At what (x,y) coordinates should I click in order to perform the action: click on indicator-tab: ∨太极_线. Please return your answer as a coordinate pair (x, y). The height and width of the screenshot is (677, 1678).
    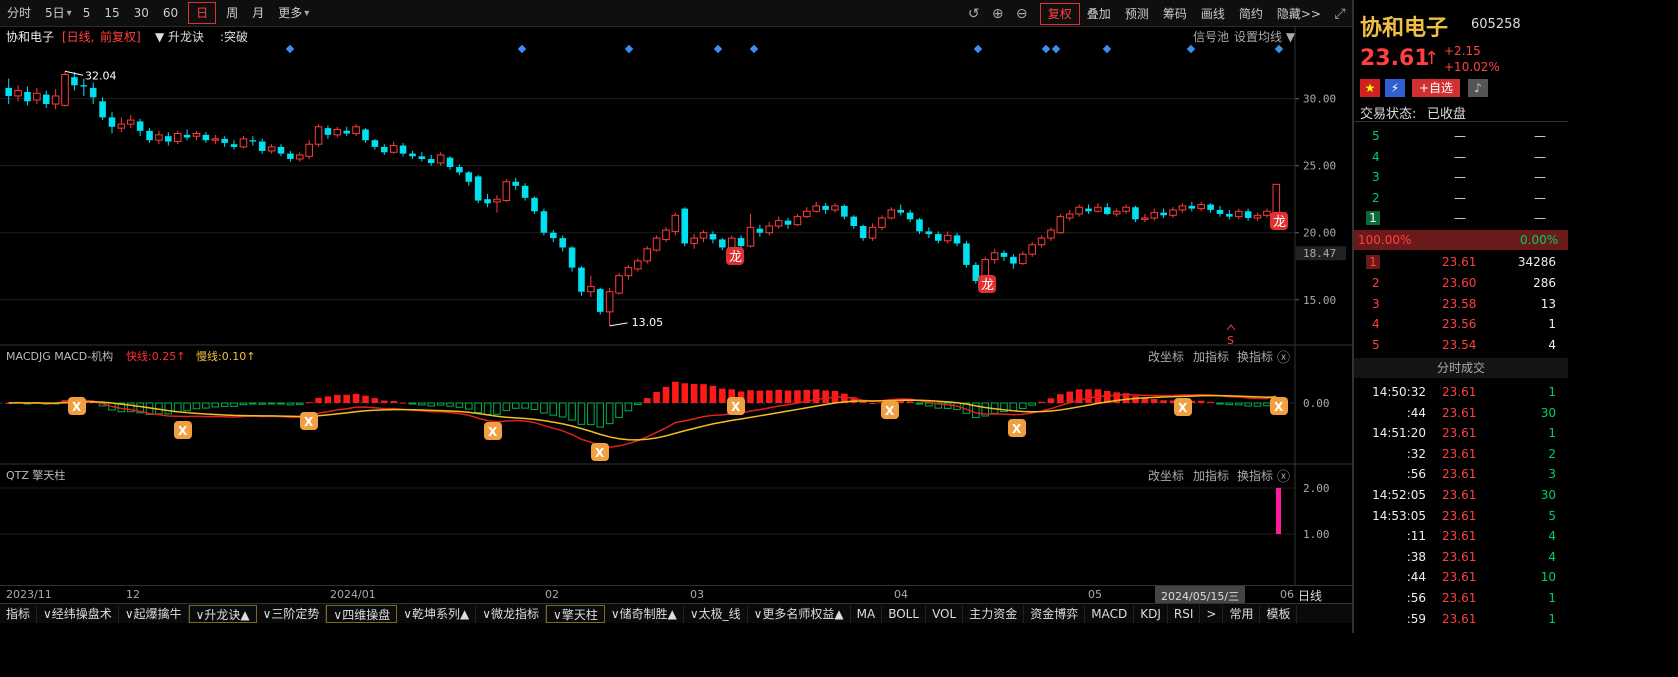
    Looking at the image, I should click on (716, 613).